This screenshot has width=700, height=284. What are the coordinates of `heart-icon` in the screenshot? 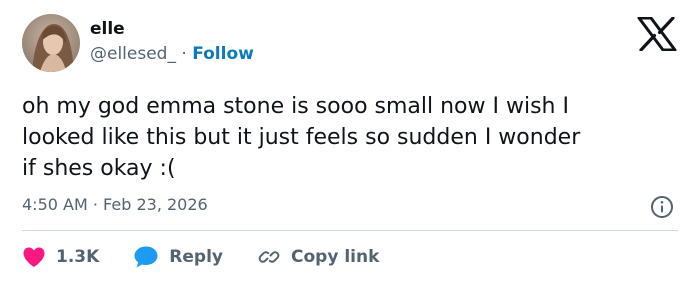 It's located at (34, 257).